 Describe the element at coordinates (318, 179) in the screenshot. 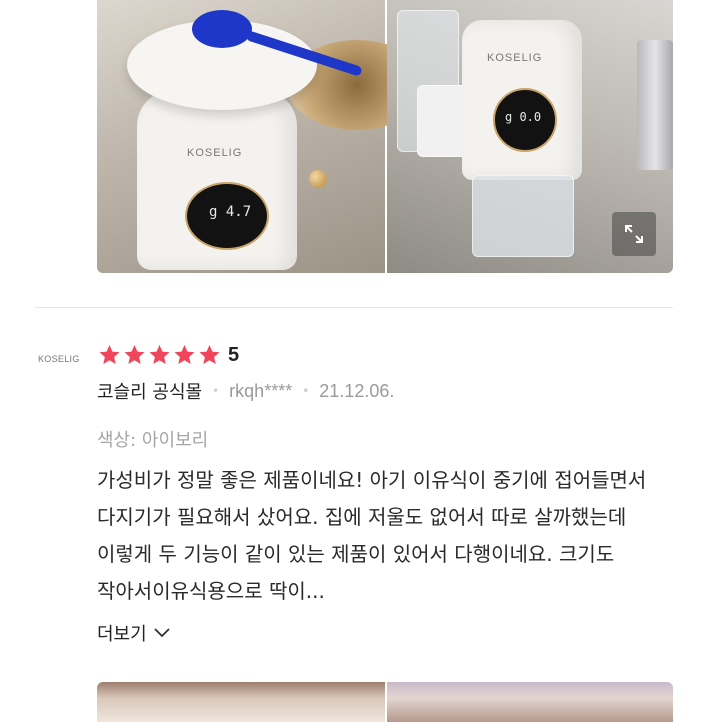

I see `gold-knob-shape` at that location.